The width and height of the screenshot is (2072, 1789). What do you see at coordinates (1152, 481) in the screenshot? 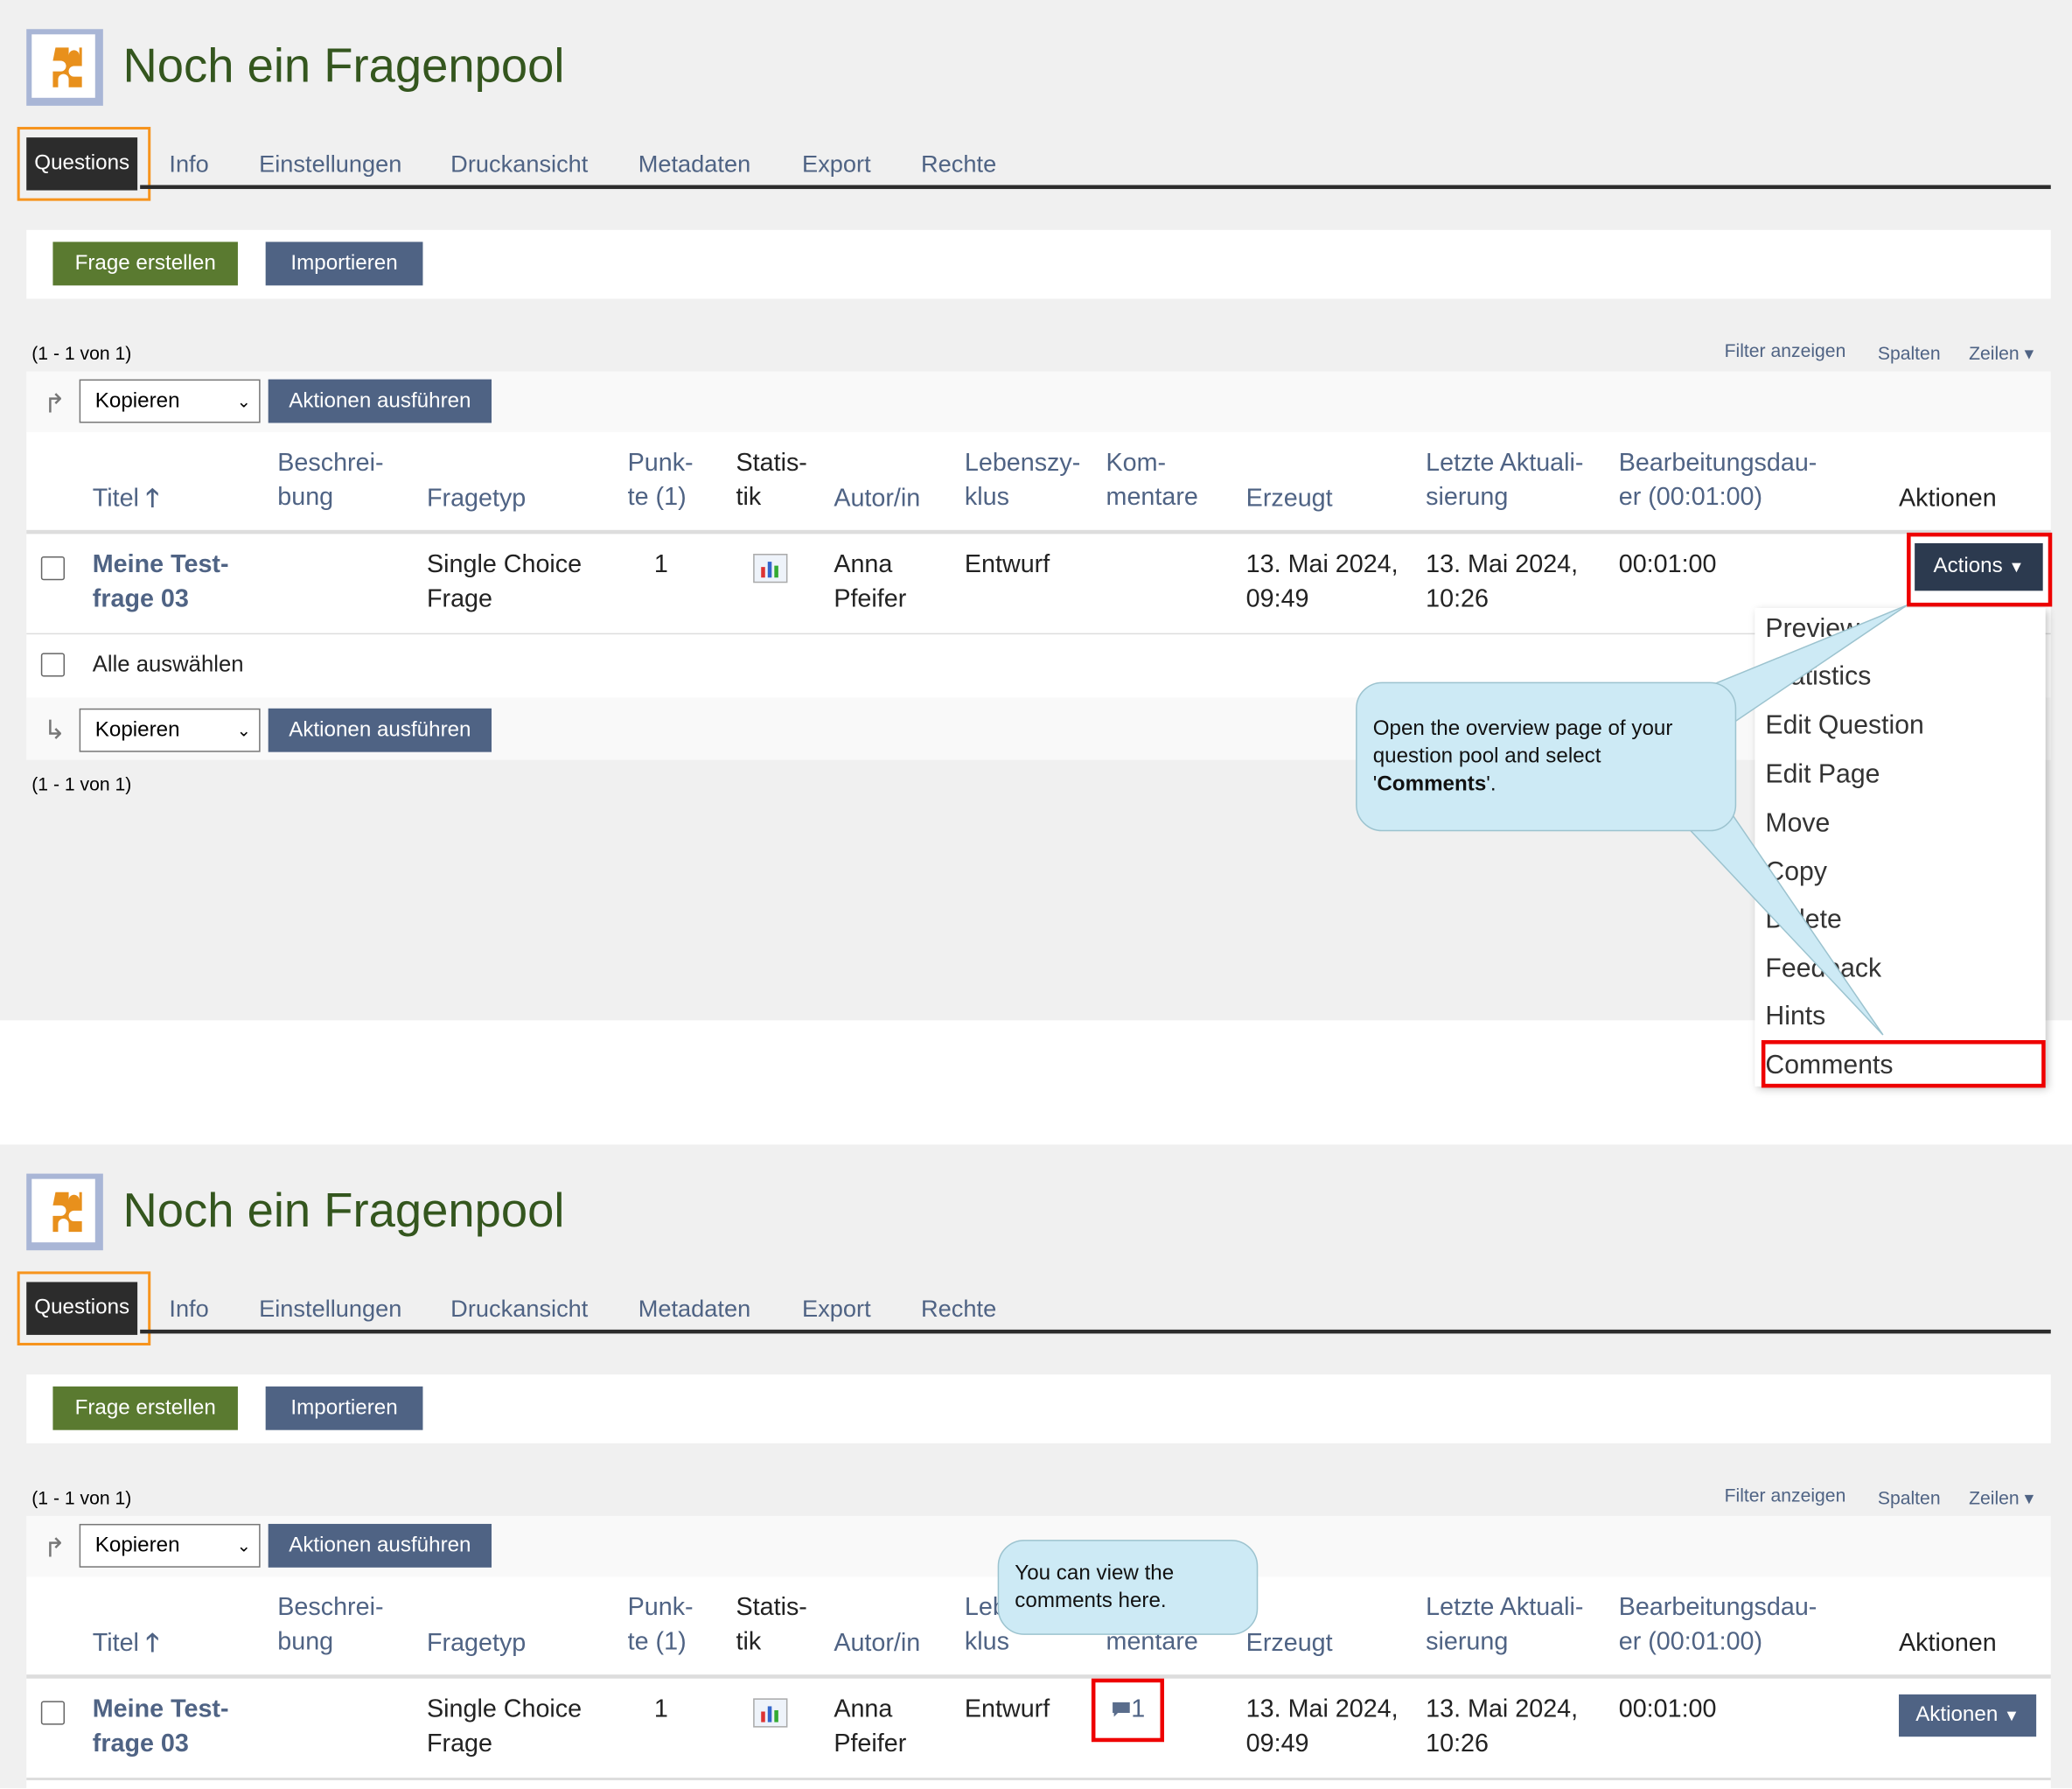
I see `col-comments: Kom-mentare` at bounding box center [1152, 481].